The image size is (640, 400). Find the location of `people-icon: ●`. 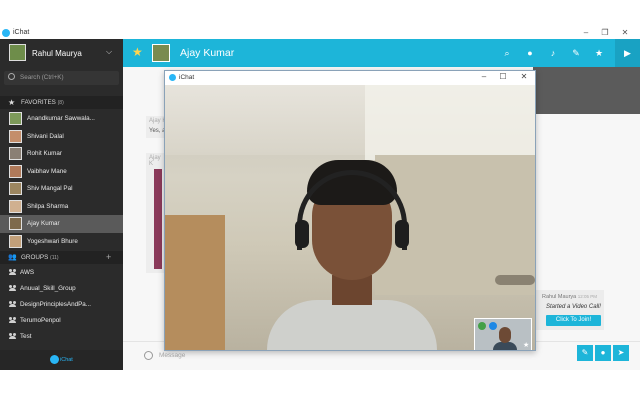

people-icon: ● is located at coordinates (530, 53).